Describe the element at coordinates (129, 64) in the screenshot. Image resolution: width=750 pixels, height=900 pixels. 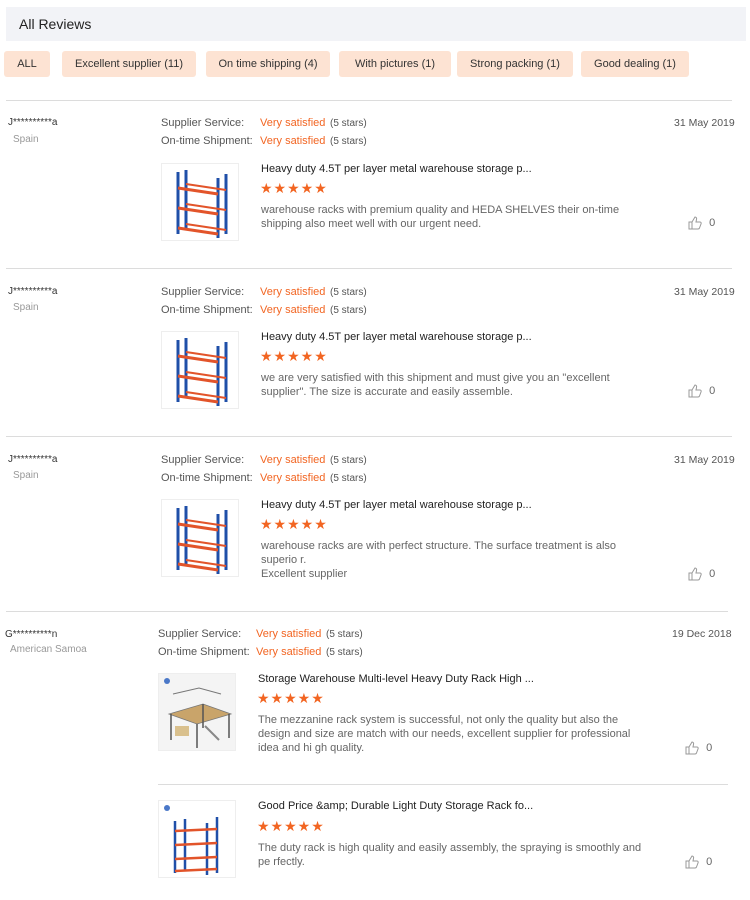
I see `filter-excellent-supplier: Excellent supplier (11)` at that location.